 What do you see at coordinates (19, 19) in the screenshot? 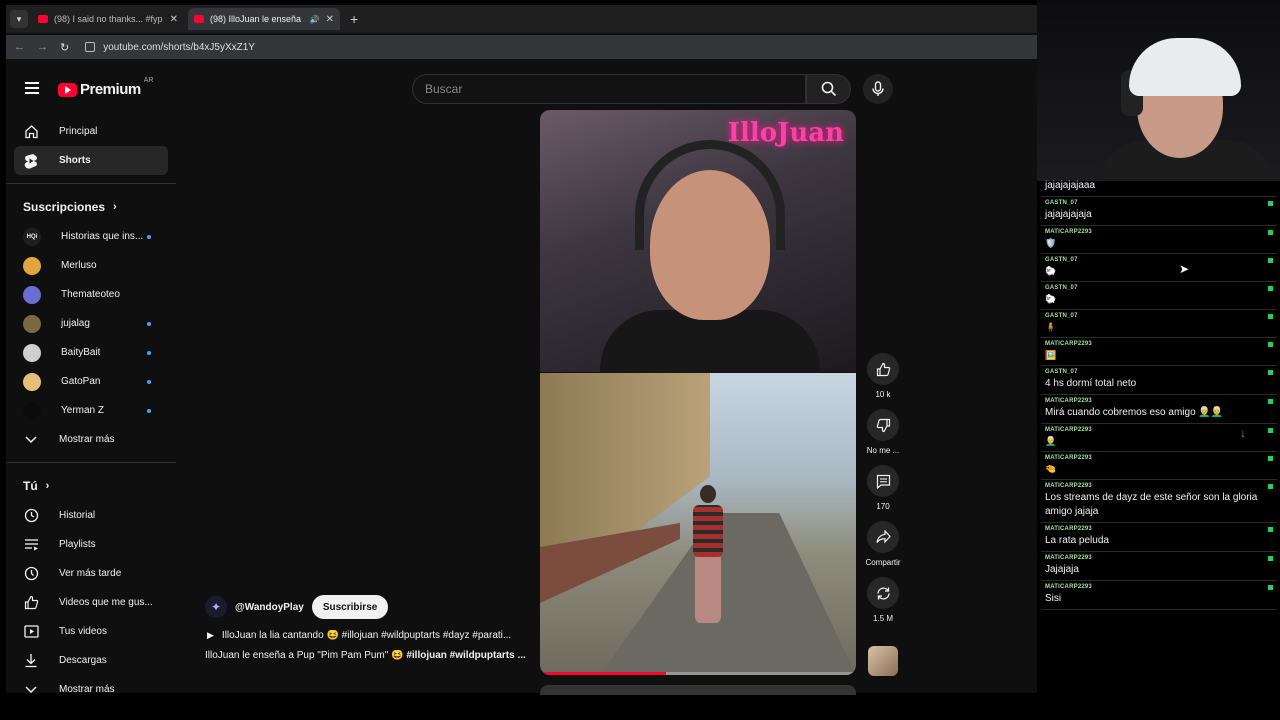
I see `tab-search-button: ▾` at bounding box center [19, 19].